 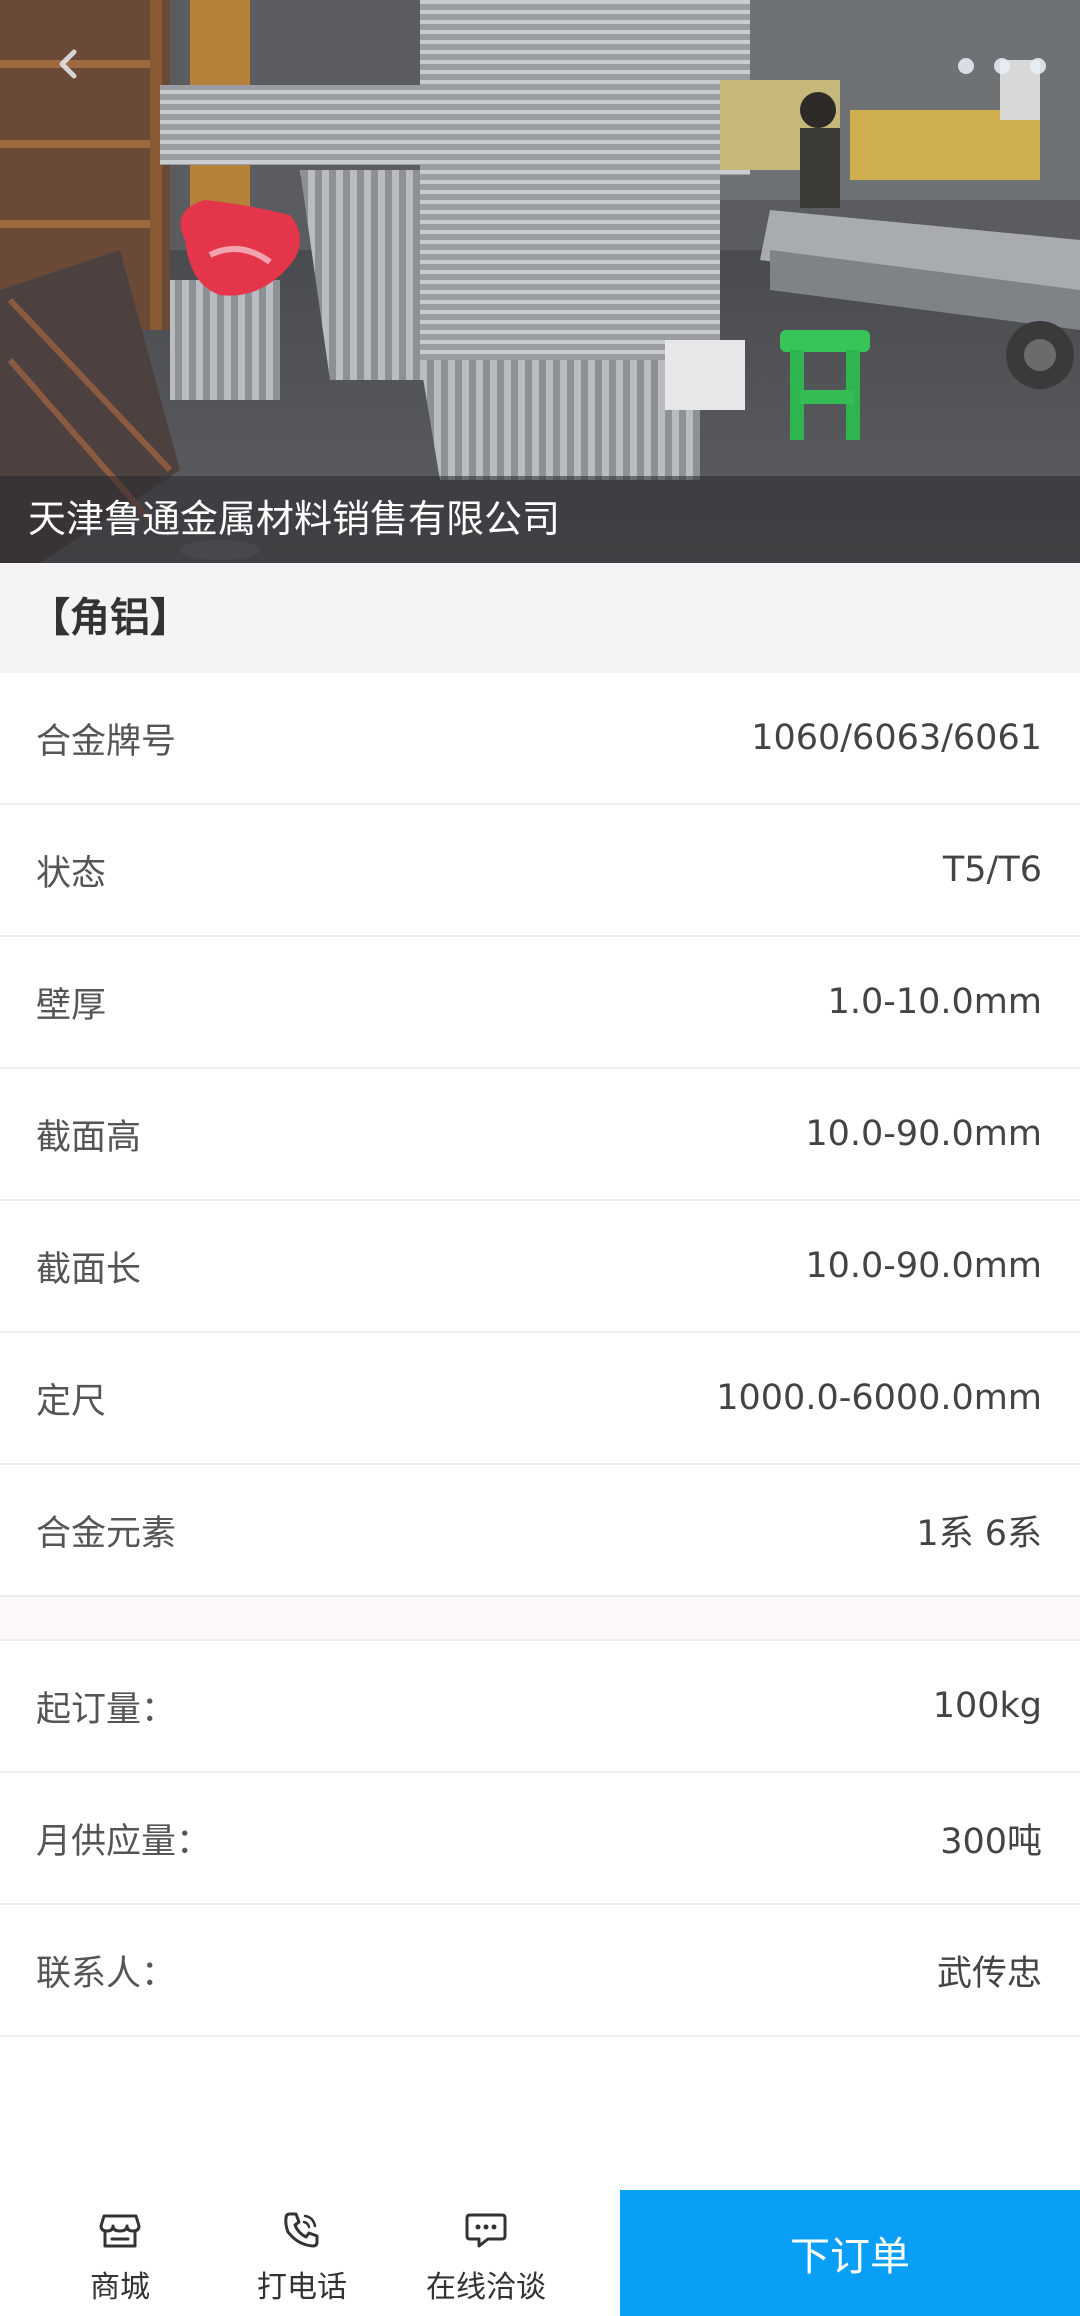 What do you see at coordinates (106, 1973) in the screenshot?
I see `supply-label: 联系人：` at bounding box center [106, 1973].